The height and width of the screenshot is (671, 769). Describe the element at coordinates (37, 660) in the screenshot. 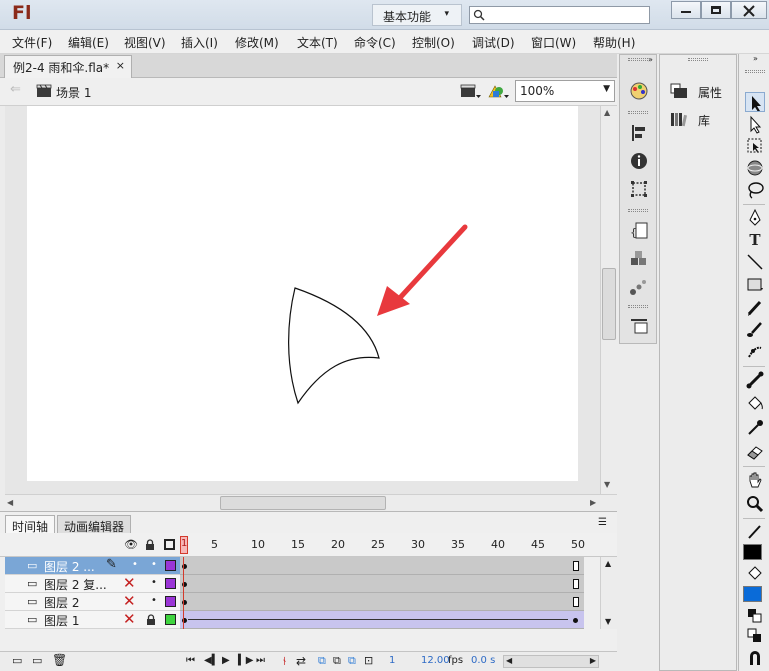

I see `new-folder-icon: ▭` at that location.